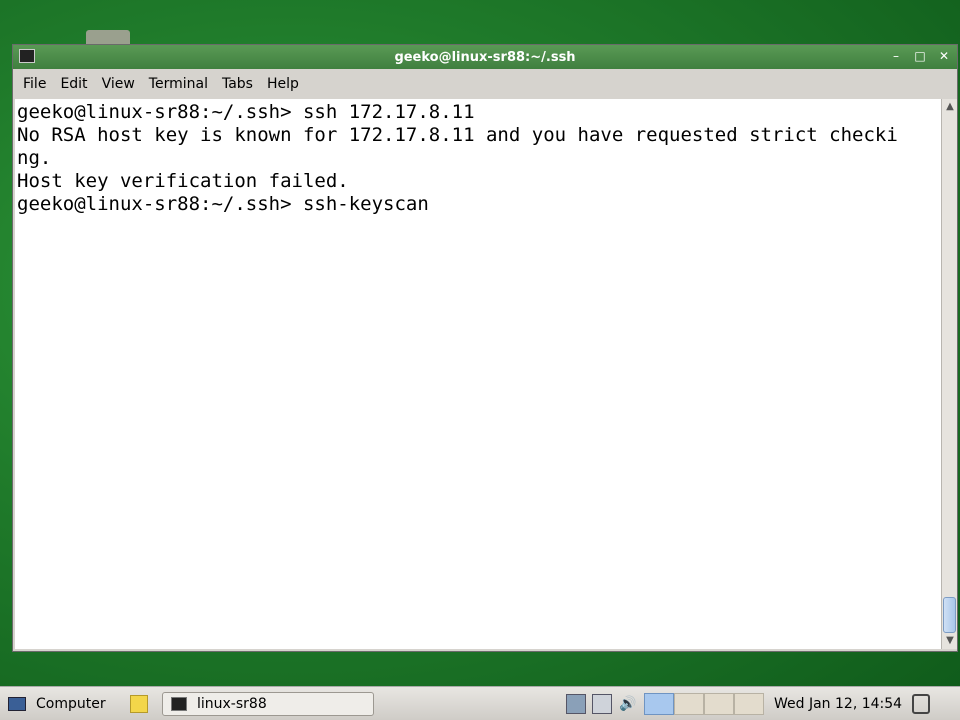 This screenshot has width=960, height=720. What do you see at coordinates (628, 704) in the screenshot?
I see `volume-icon: 🔊` at bounding box center [628, 704].